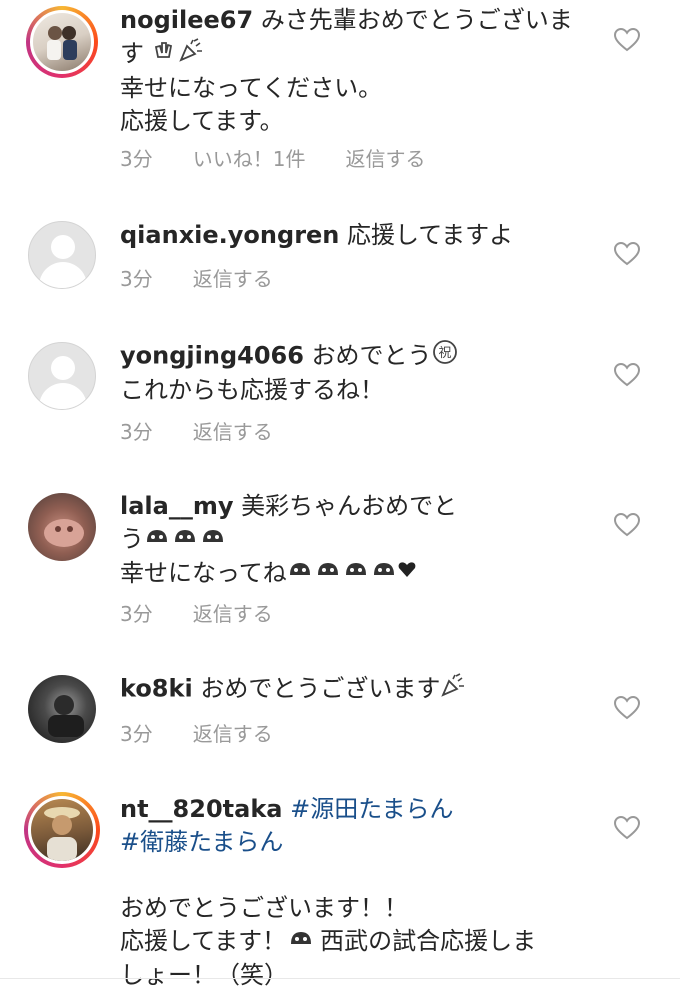 The image size is (680, 992). What do you see at coordinates (201, 842) in the screenshot?
I see `hashtag-link: #衛藤たまらん` at bounding box center [201, 842].